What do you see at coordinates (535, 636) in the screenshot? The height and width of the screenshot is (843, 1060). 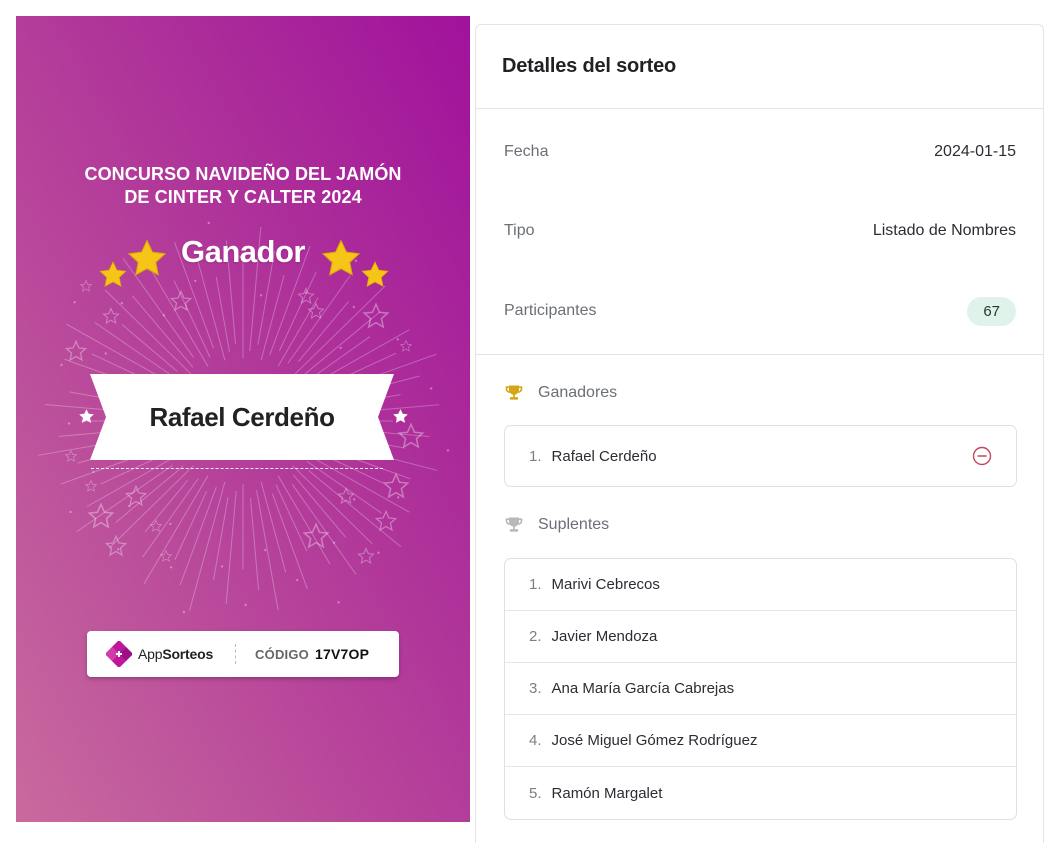 I see `list-item-number: 2.` at bounding box center [535, 636].